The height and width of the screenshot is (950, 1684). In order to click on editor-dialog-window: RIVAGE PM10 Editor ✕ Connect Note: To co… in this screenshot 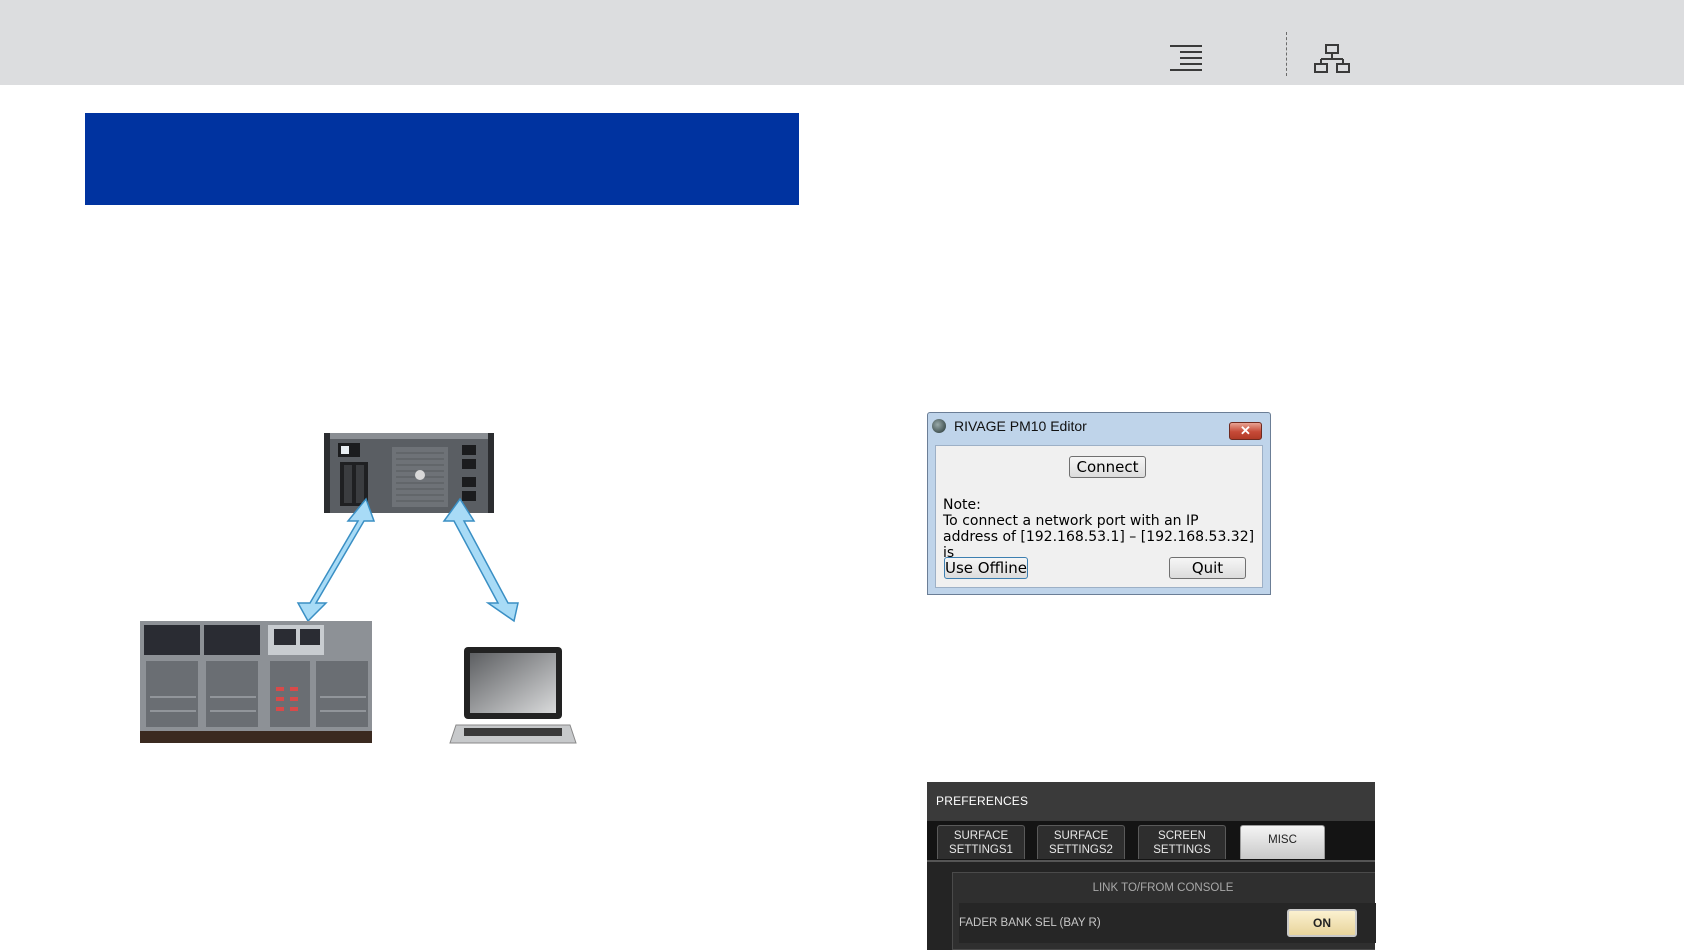, I will do `click(1099, 503)`.